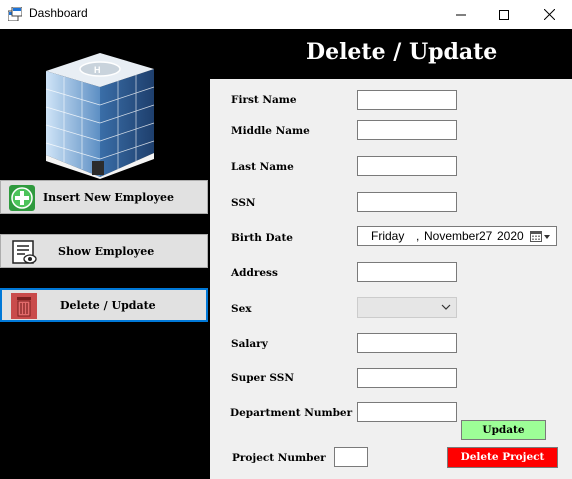  Describe the element at coordinates (241, 309) in the screenshot. I see `sex-label: Sex` at that location.